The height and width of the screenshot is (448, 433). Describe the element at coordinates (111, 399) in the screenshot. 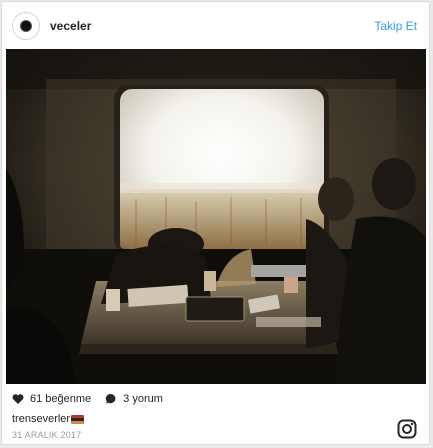

I see `speech-bubble-icon` at that location.